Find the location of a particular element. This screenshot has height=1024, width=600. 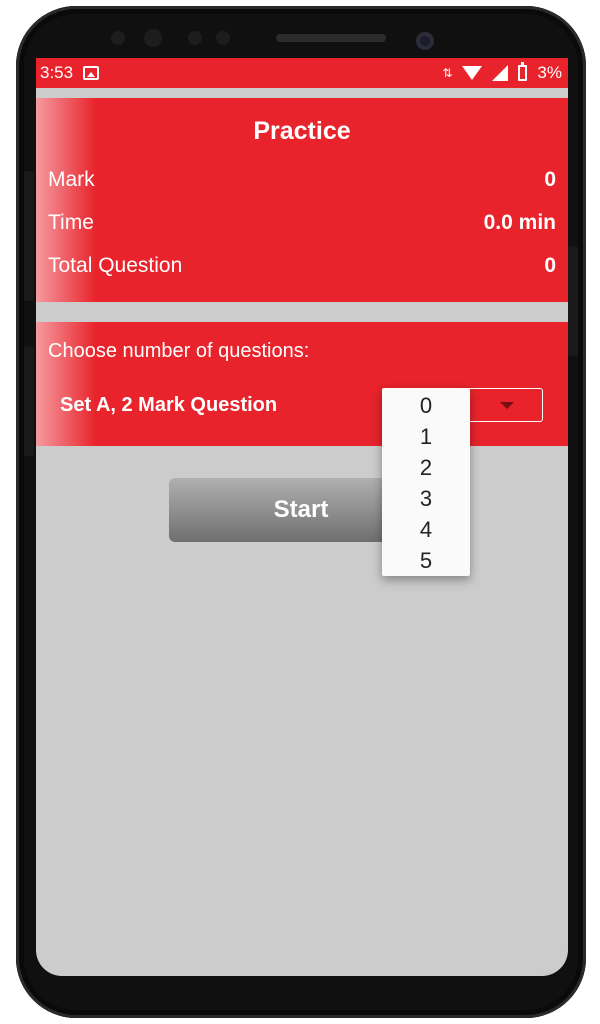

total-question-value: 0 is located at coordinates (550, 265).